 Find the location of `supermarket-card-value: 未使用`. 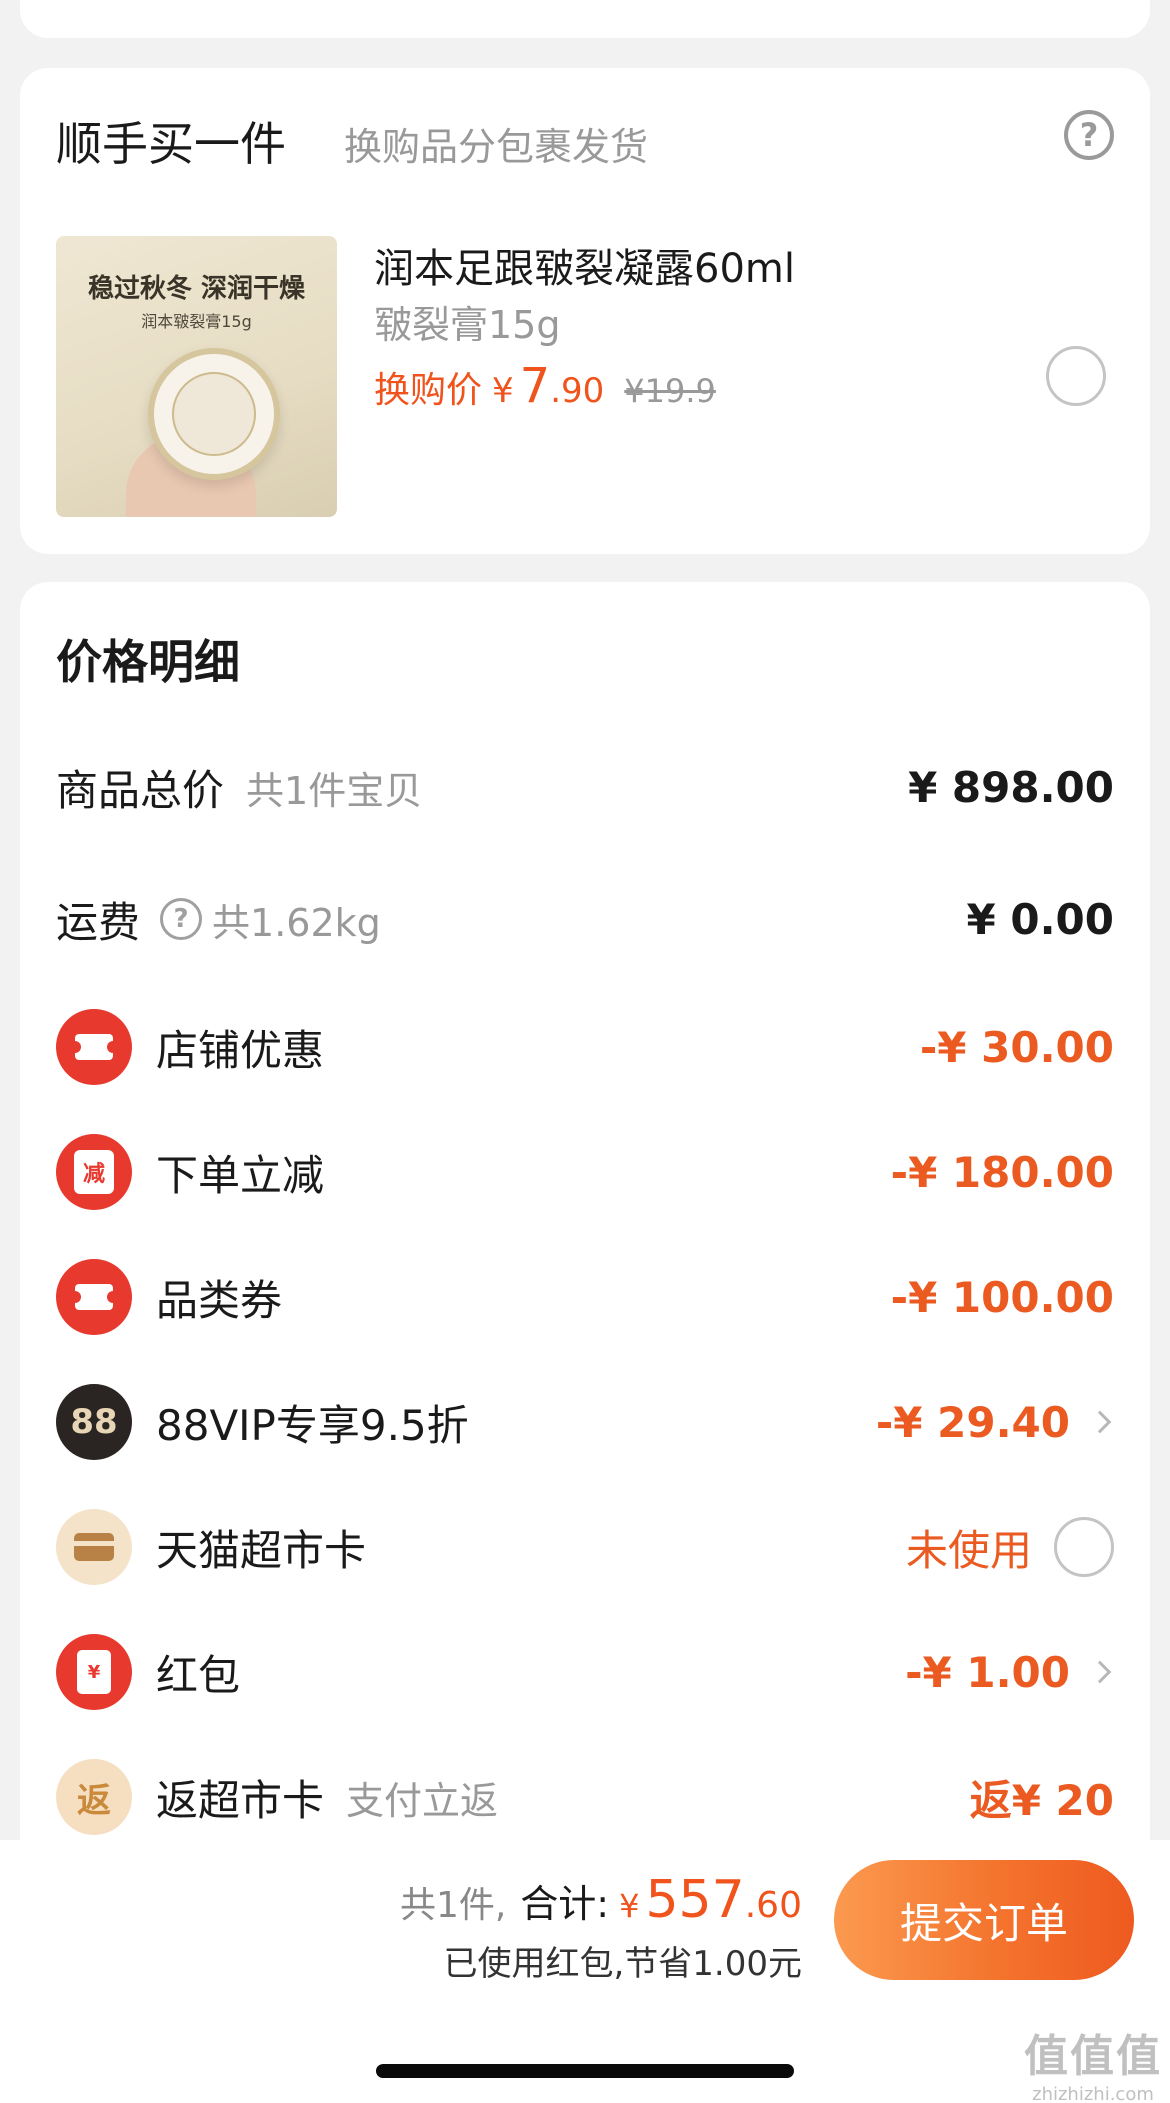

supermarket-card-value: 未使用 is located at coordinates (1010, 1547).